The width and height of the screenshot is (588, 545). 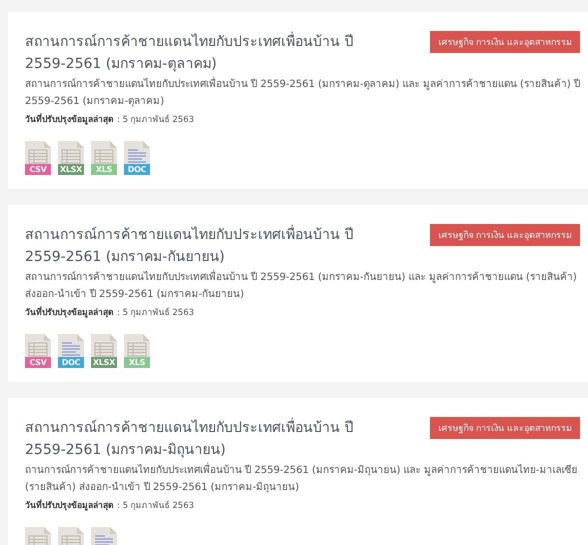 I want to click on dataset-title: สถานการณ์การค้าชายแดนไทยกับประเทศเพื่อนบ้าน ปี 2559-2561 (มกราคม-มิถุนายน), so click(x=200, y=439).